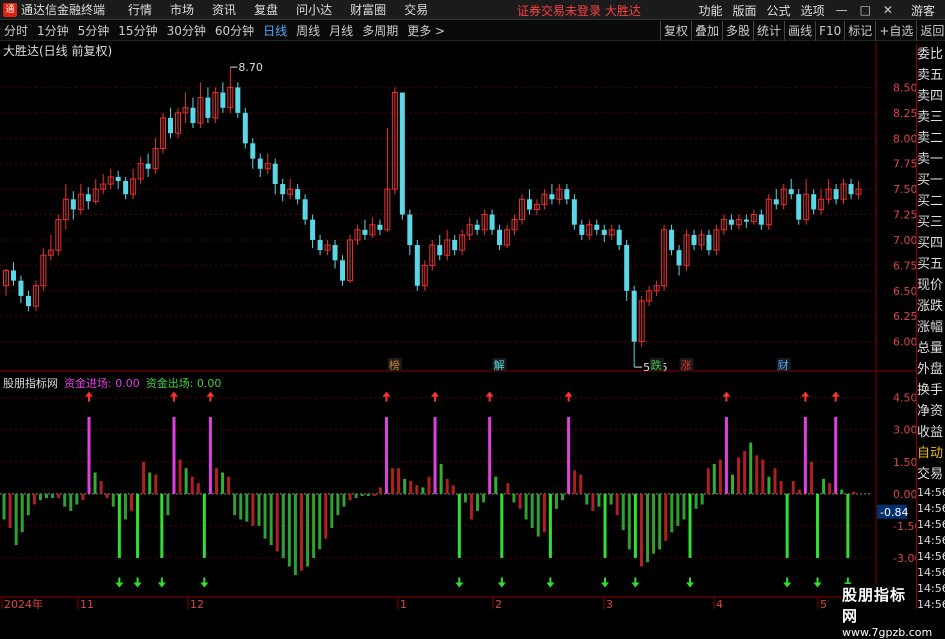  Describe the element at coordinates (842, 10) in the screenshot. I see `minimize-icon: —` at that location.